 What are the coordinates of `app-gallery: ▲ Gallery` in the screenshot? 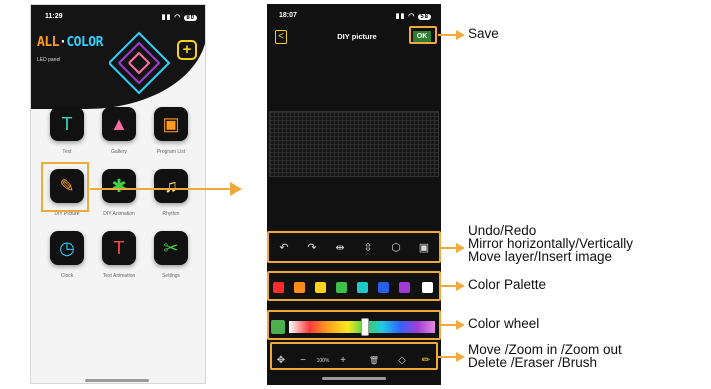 It's located at (119, 131).